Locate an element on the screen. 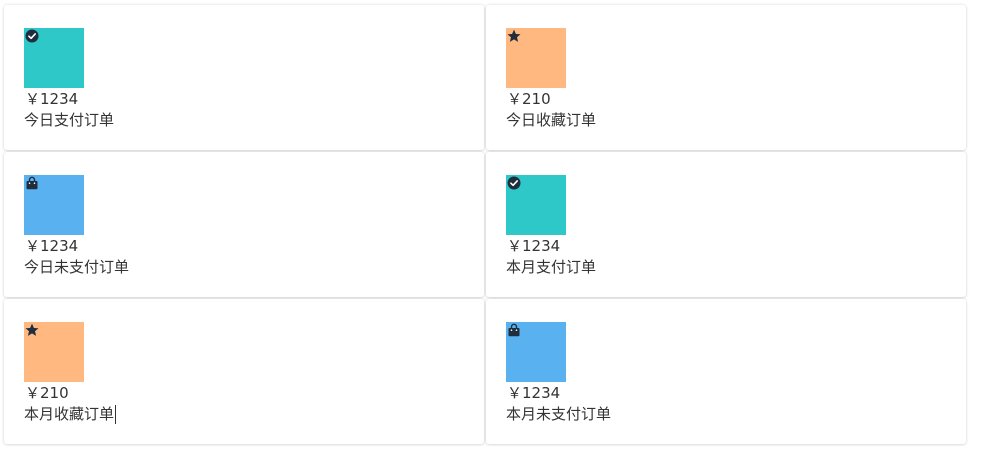 The height and width of the screenshot is (464, 994). text-cursor is located at coordinates (116, 414).